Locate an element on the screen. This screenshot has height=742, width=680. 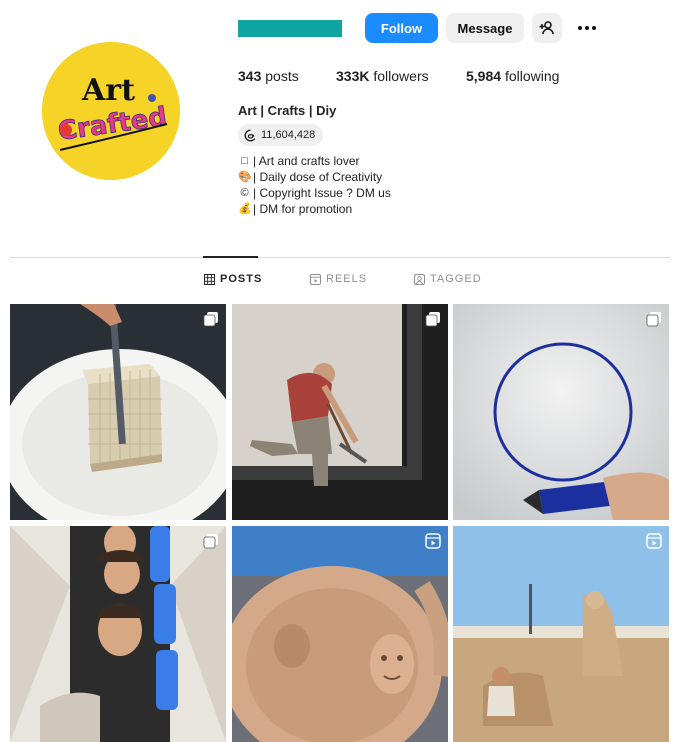
tab-posts: POSTS is located at coordinates (233, 279).